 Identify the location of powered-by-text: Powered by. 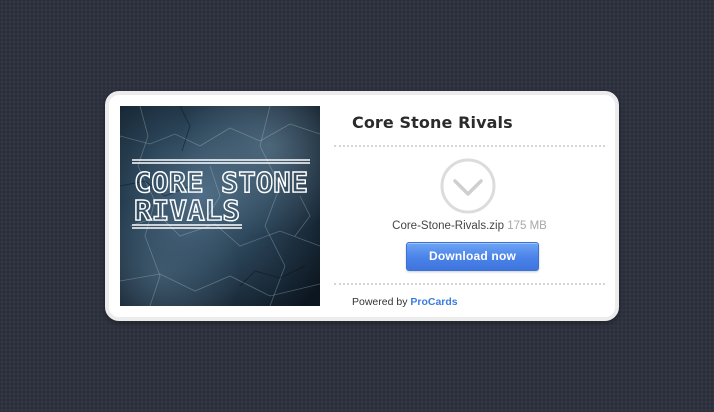
(380, 302).